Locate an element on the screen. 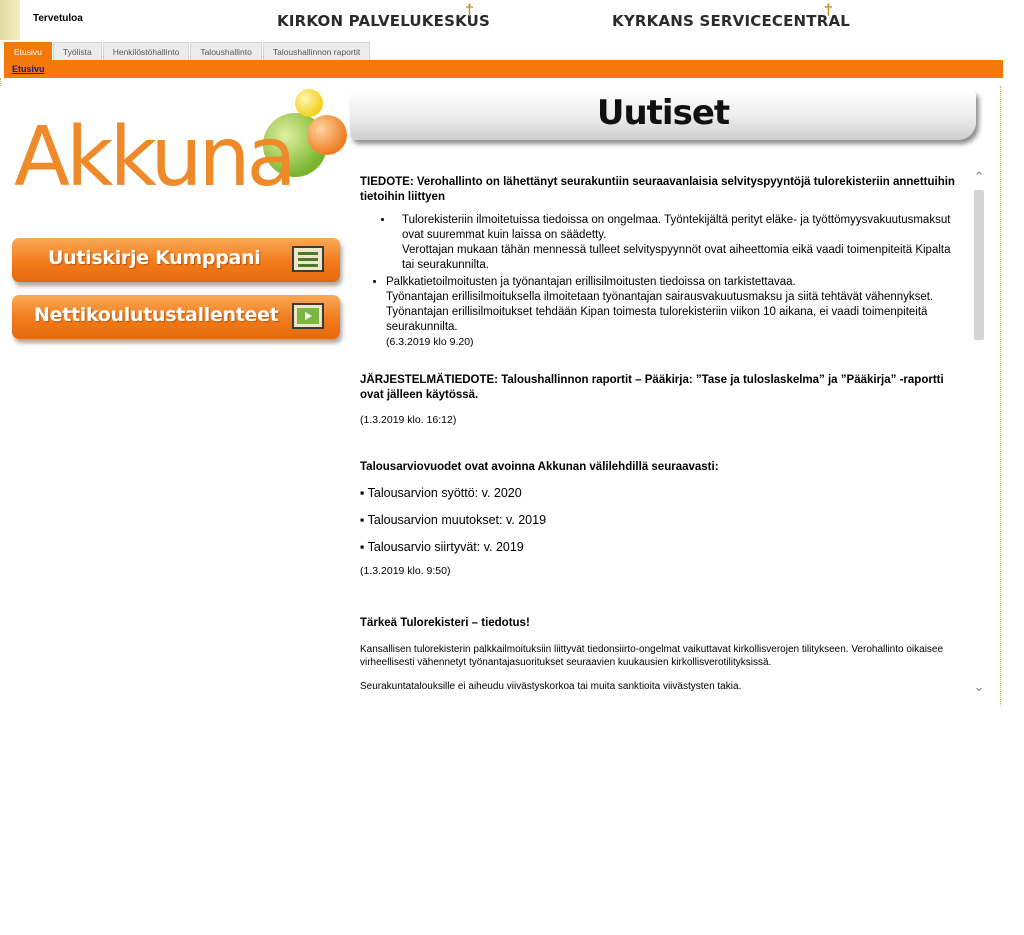 This screenshot has width=1024, height=935. news-item-line: ▪ Talousarvion syöttö: v. 2020 is located at coordinates (441, 493).